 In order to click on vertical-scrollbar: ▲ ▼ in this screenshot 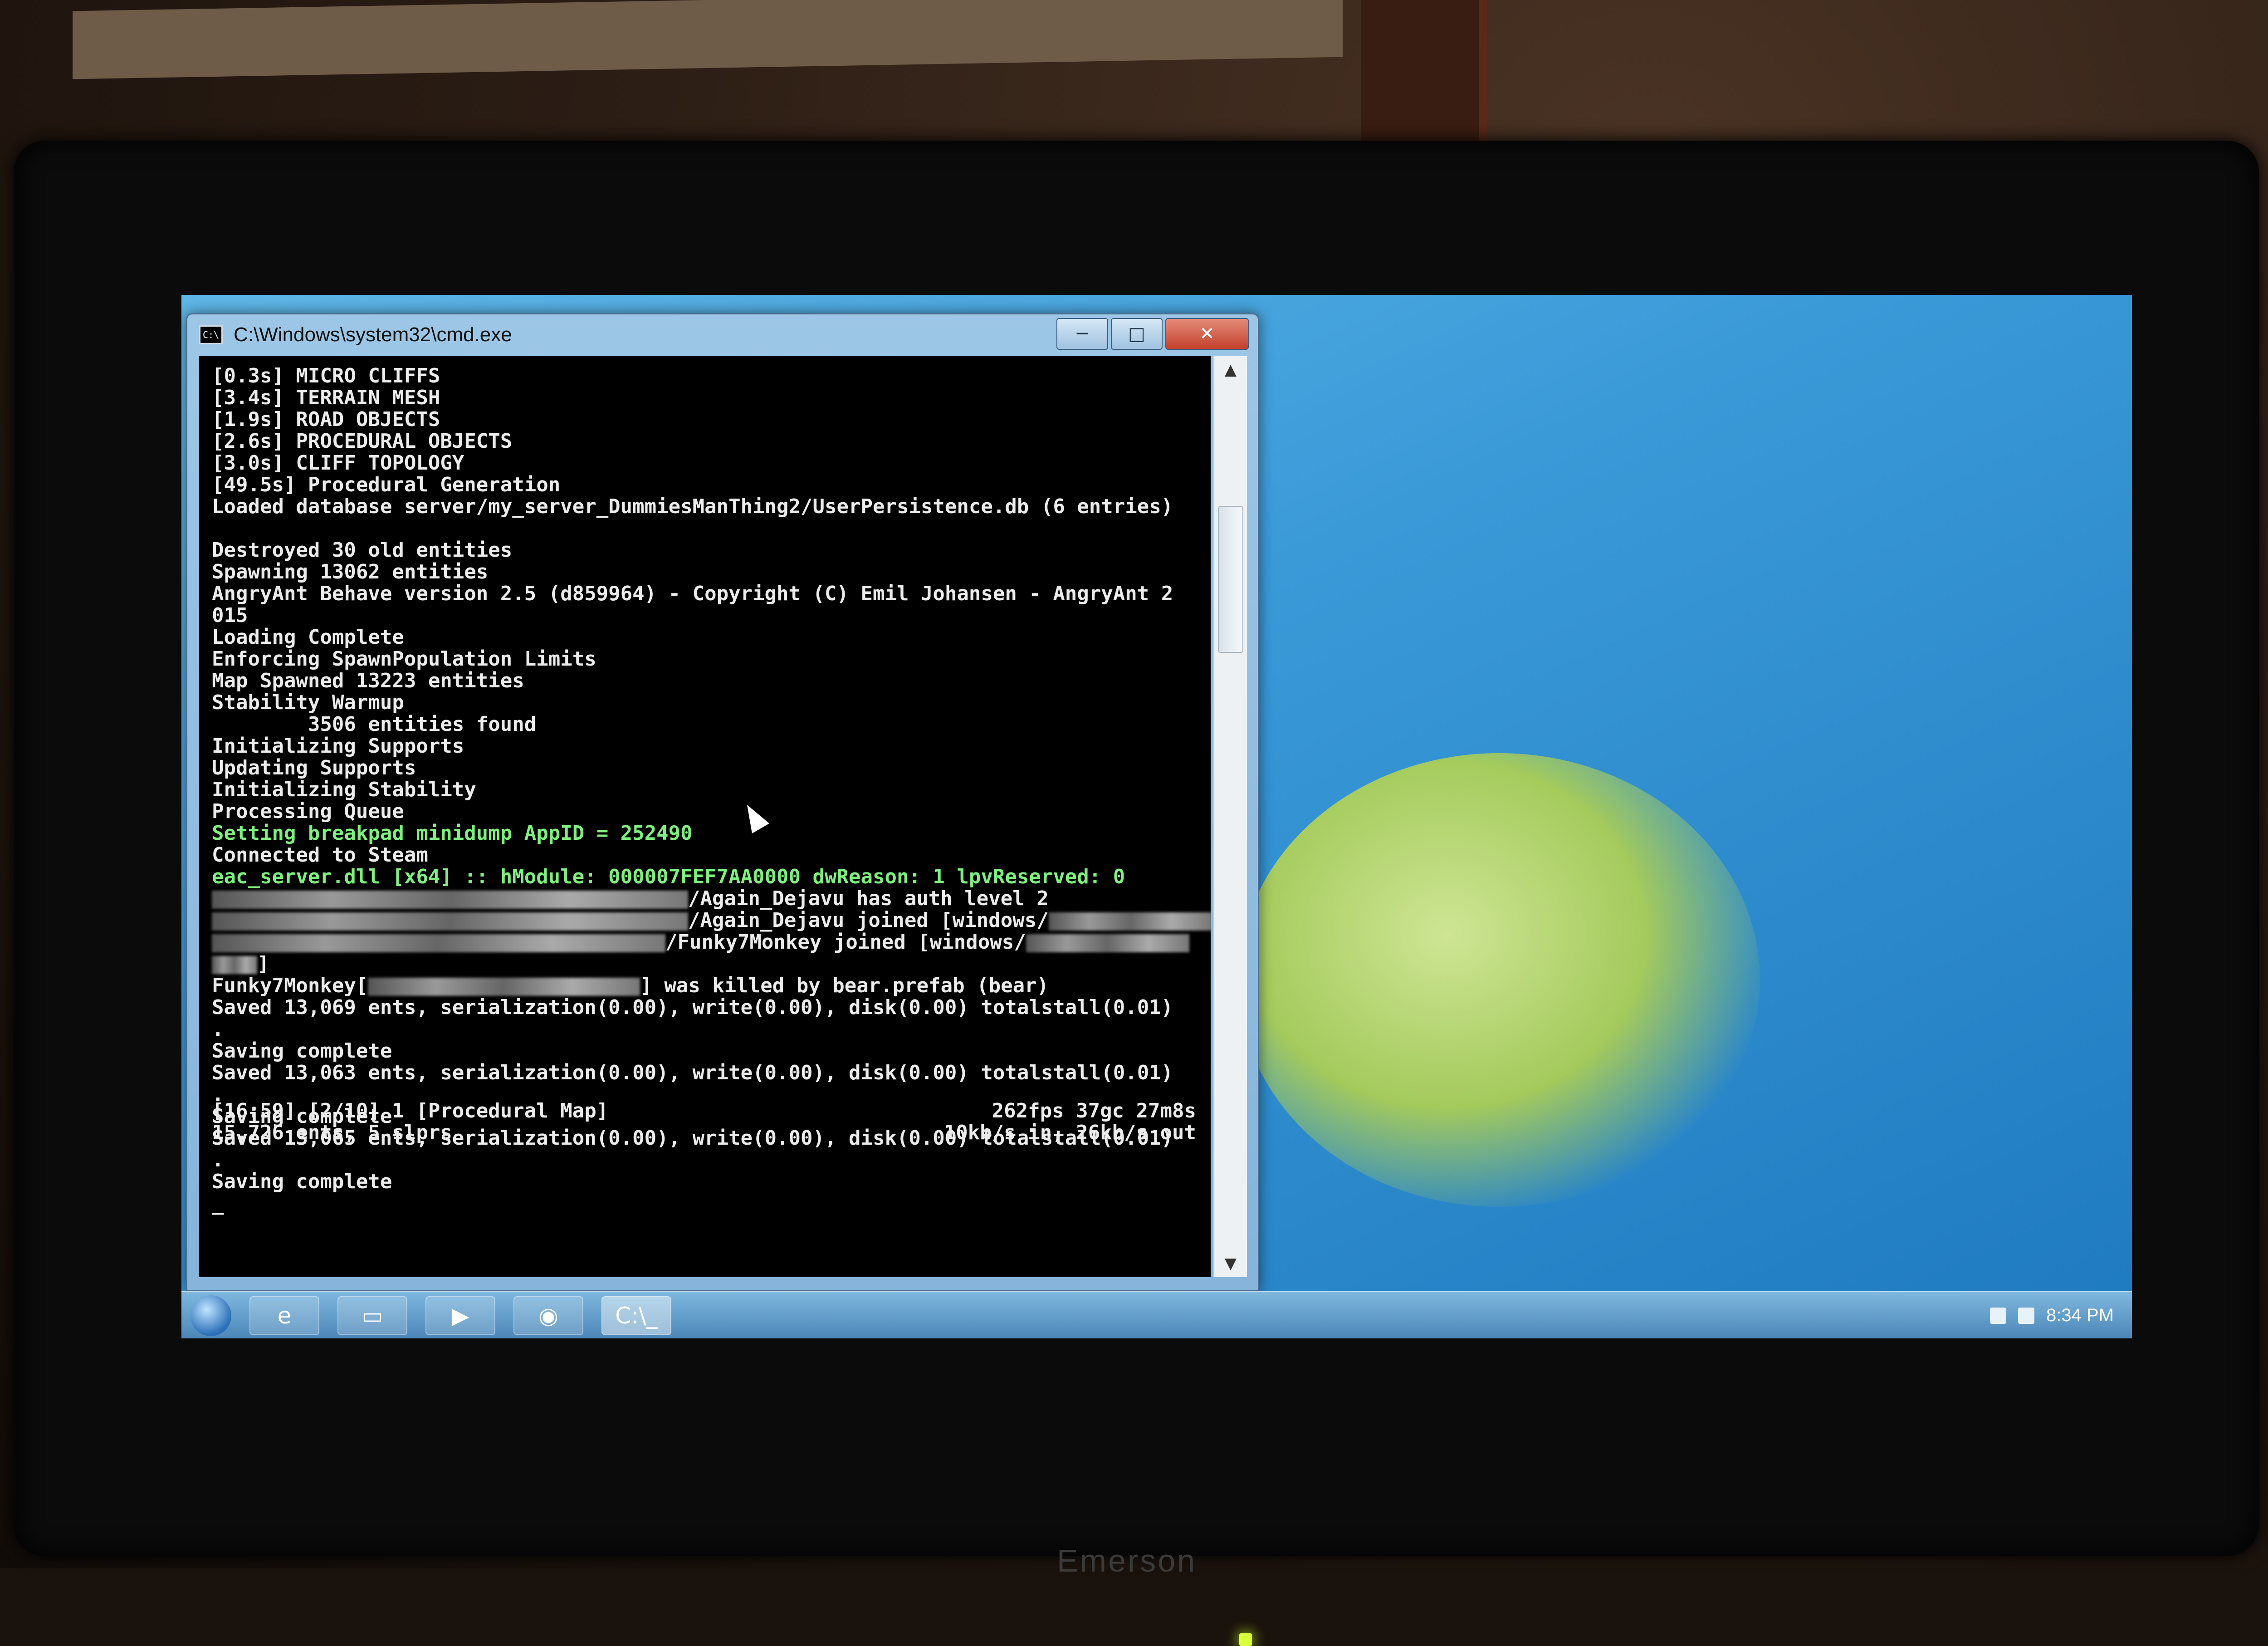, I will do `click(1230, 816)`.